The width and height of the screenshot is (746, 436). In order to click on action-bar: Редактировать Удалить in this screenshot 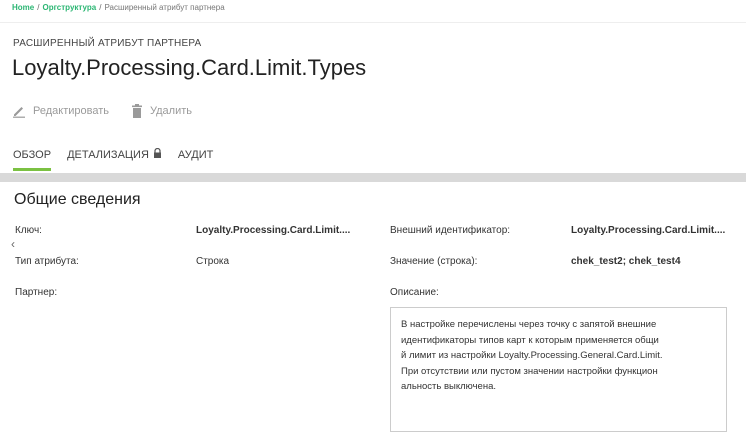, I will do `click(102, 111)`.